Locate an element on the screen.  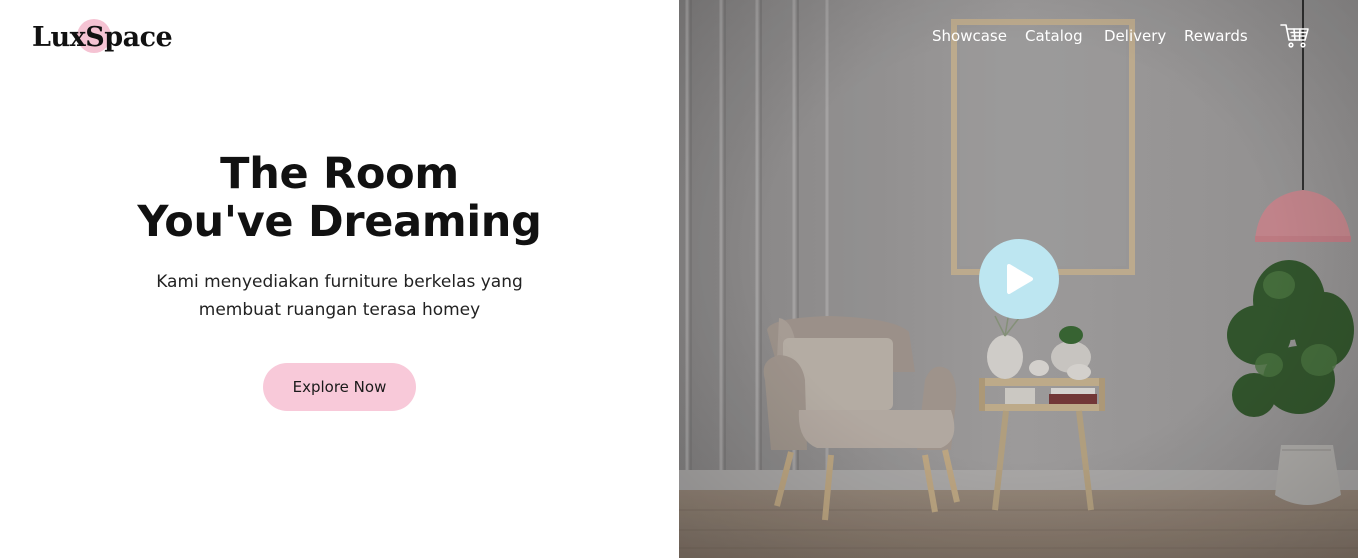
nav-item-rewards: Rewards is located at coordinates (1216, 36).